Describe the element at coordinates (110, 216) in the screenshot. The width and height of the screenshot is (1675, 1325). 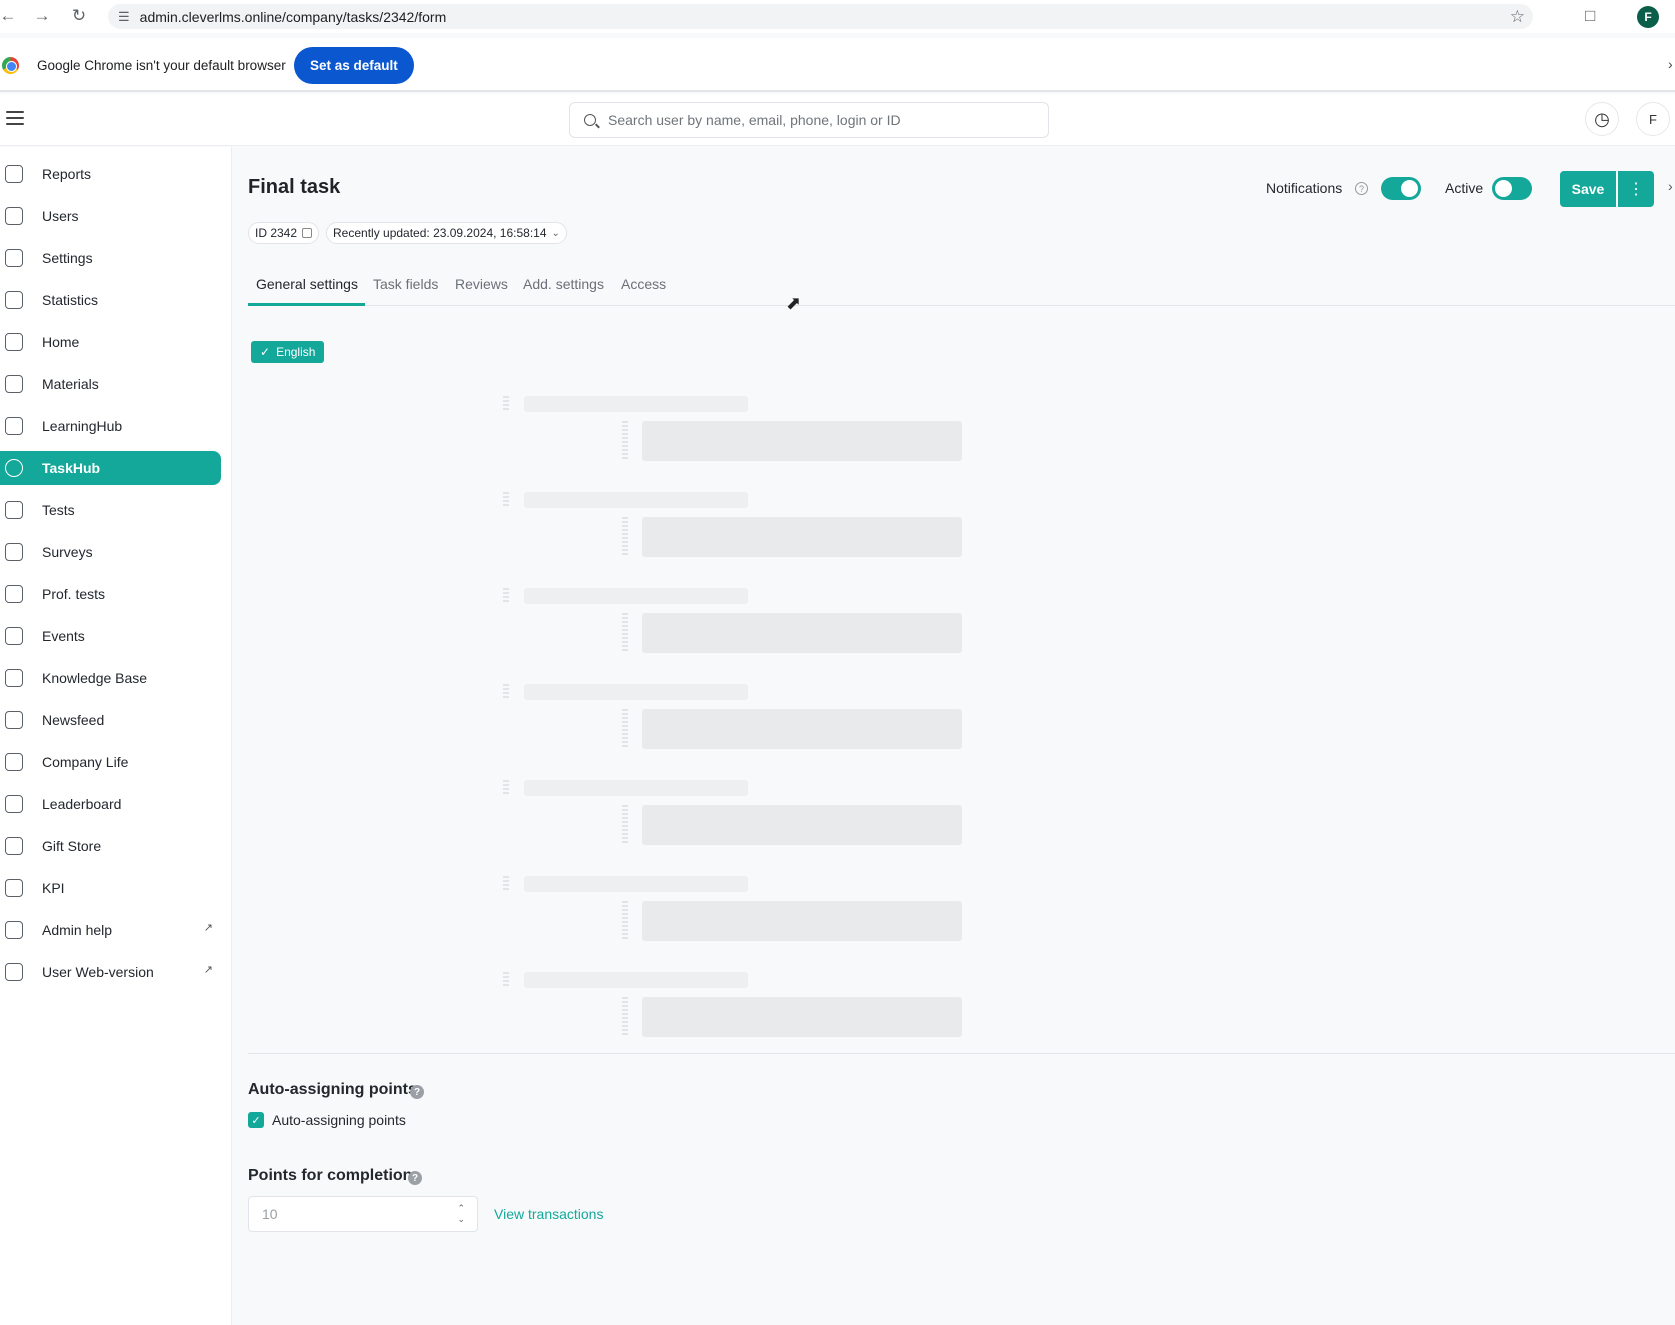
I see `sidebar-item-users: Users` at that location.